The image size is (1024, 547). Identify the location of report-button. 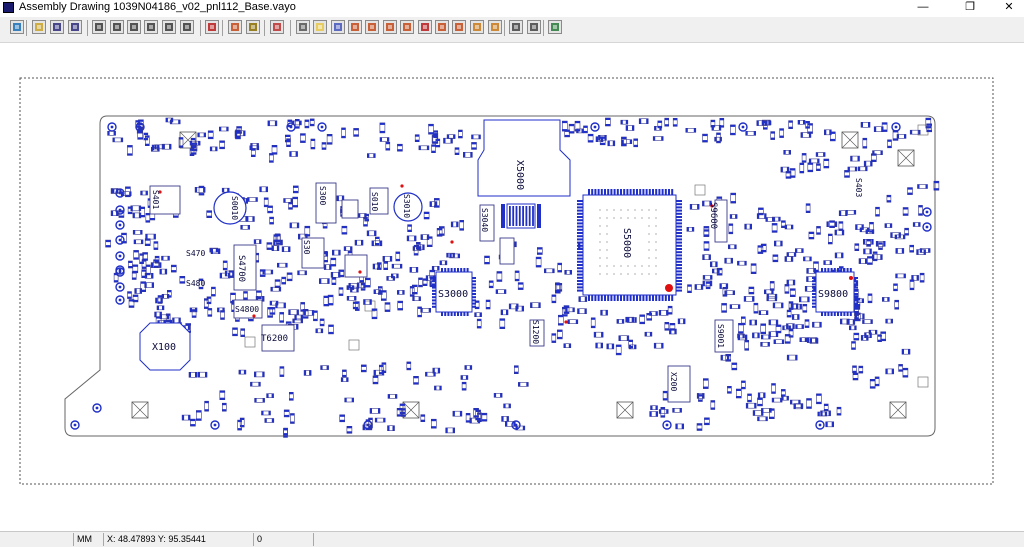
(534, 27).